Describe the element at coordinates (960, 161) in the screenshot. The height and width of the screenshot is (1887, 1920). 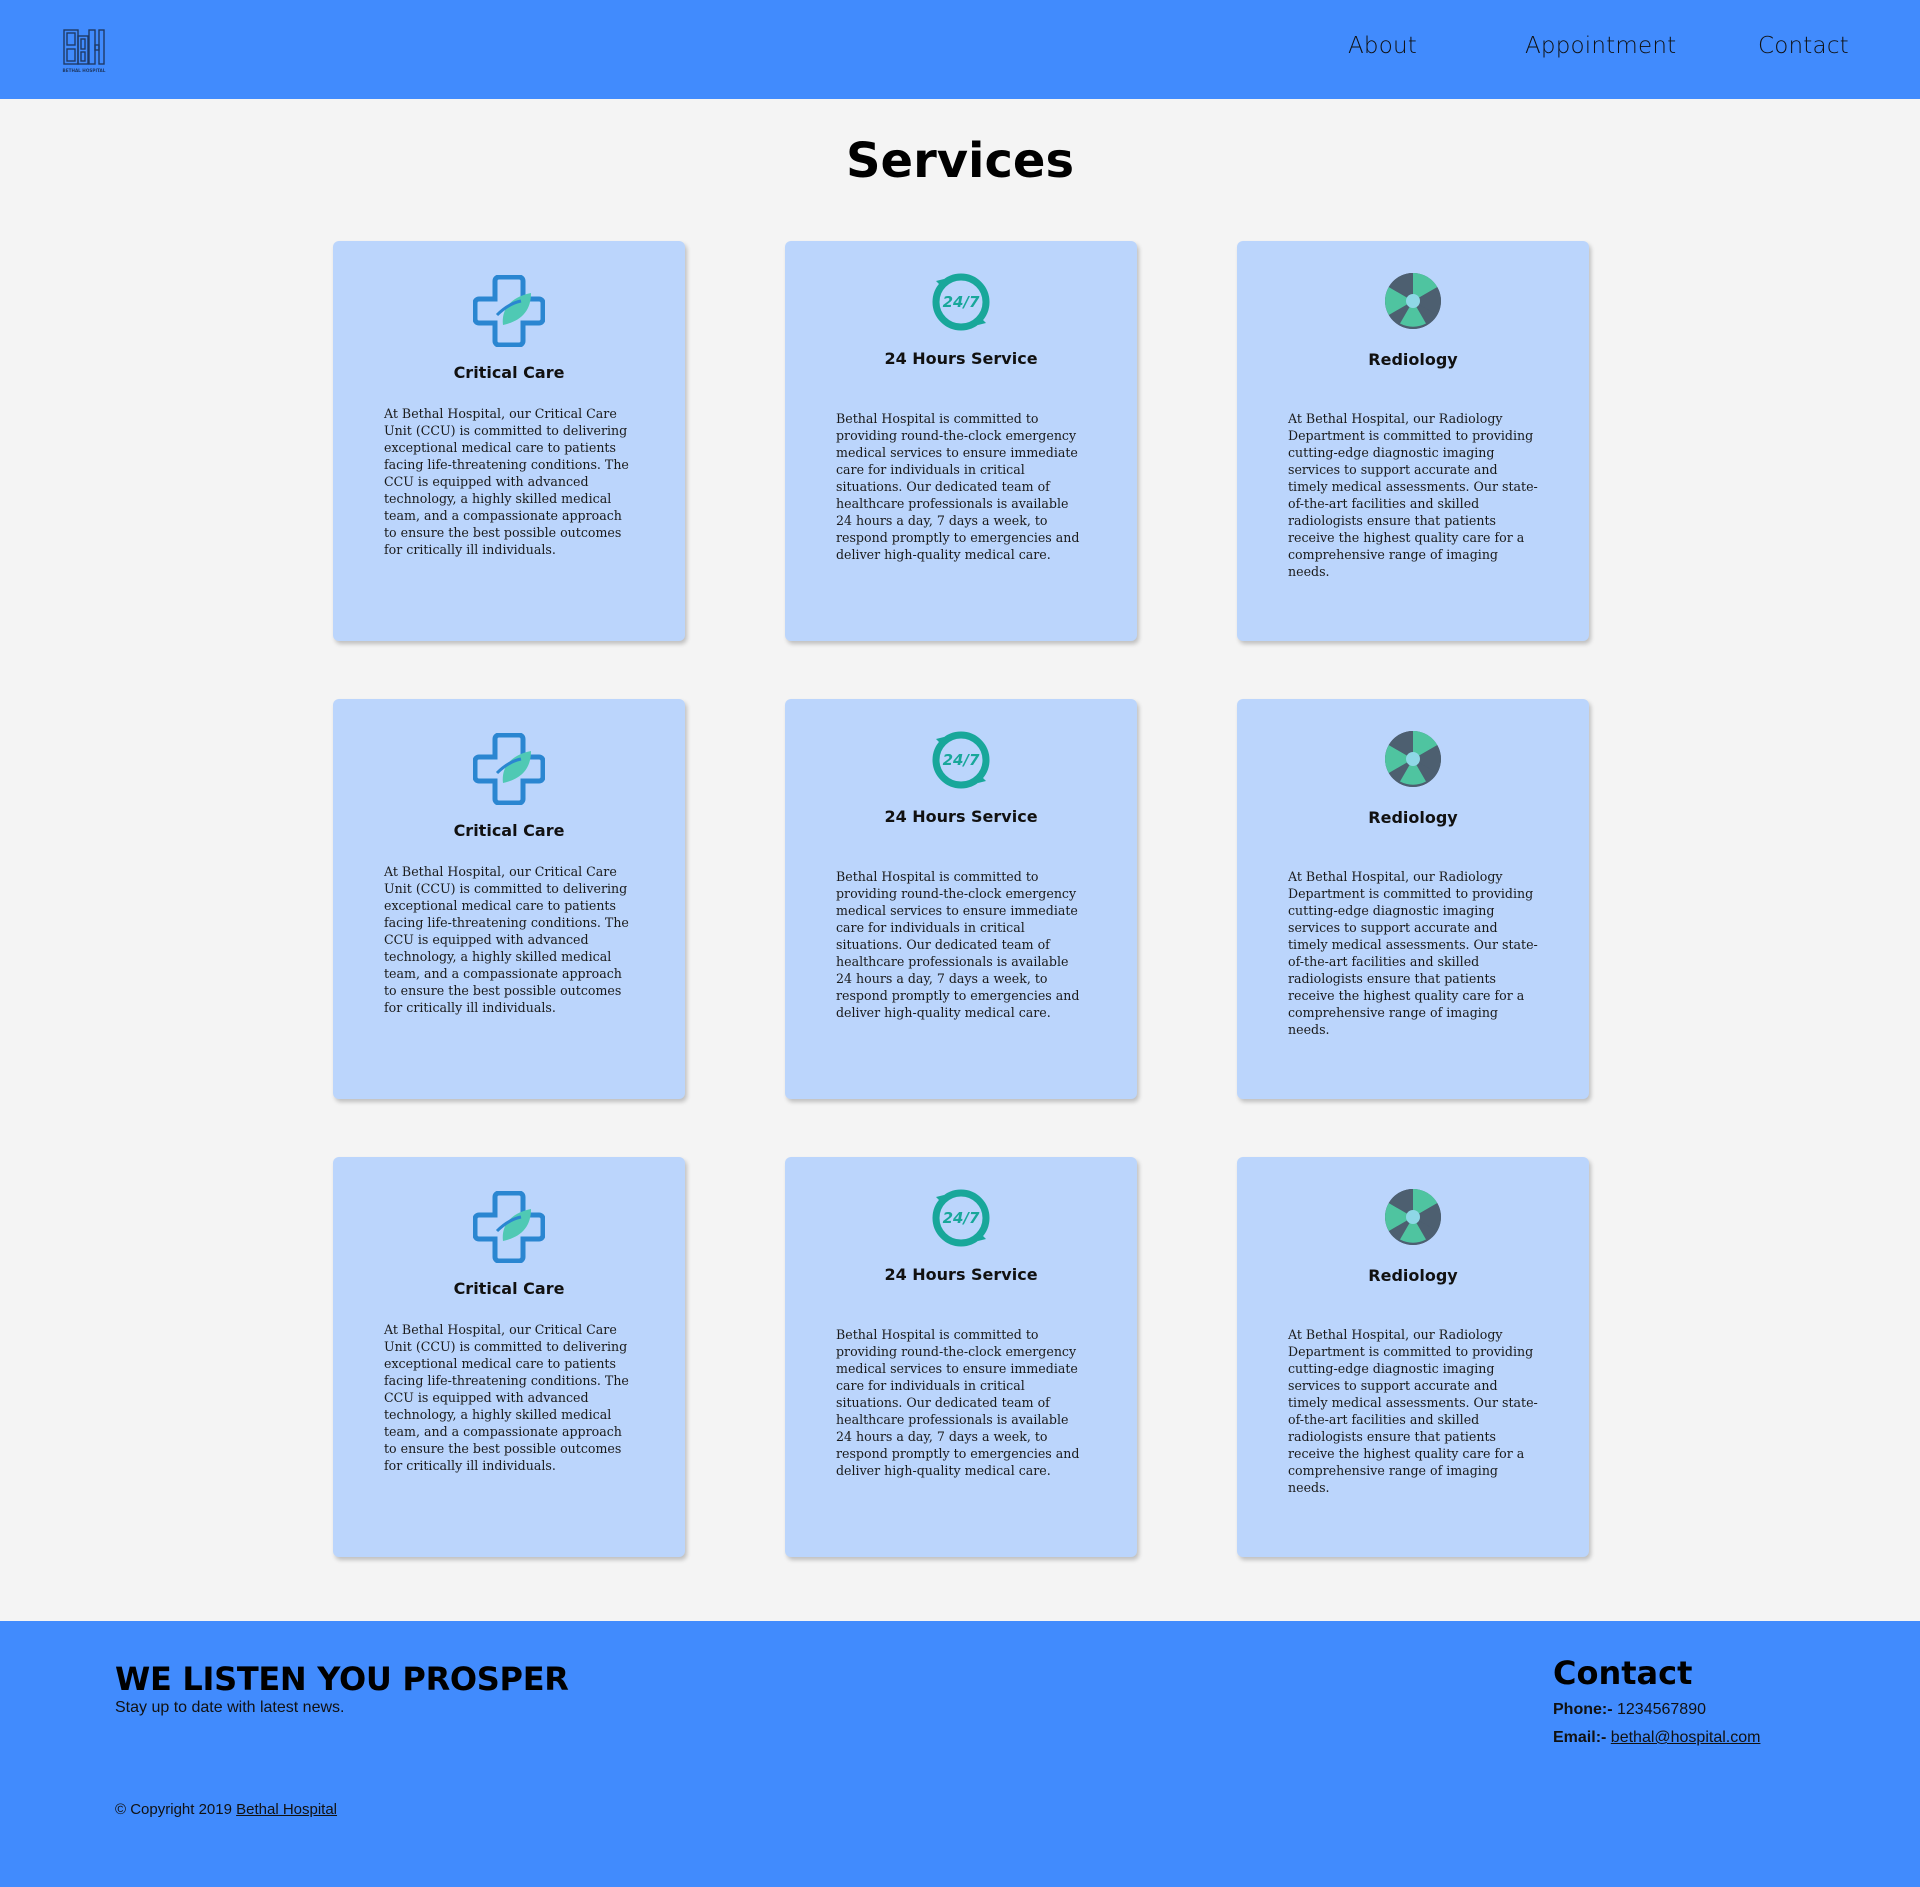
I see `page-title: Services` at that location.